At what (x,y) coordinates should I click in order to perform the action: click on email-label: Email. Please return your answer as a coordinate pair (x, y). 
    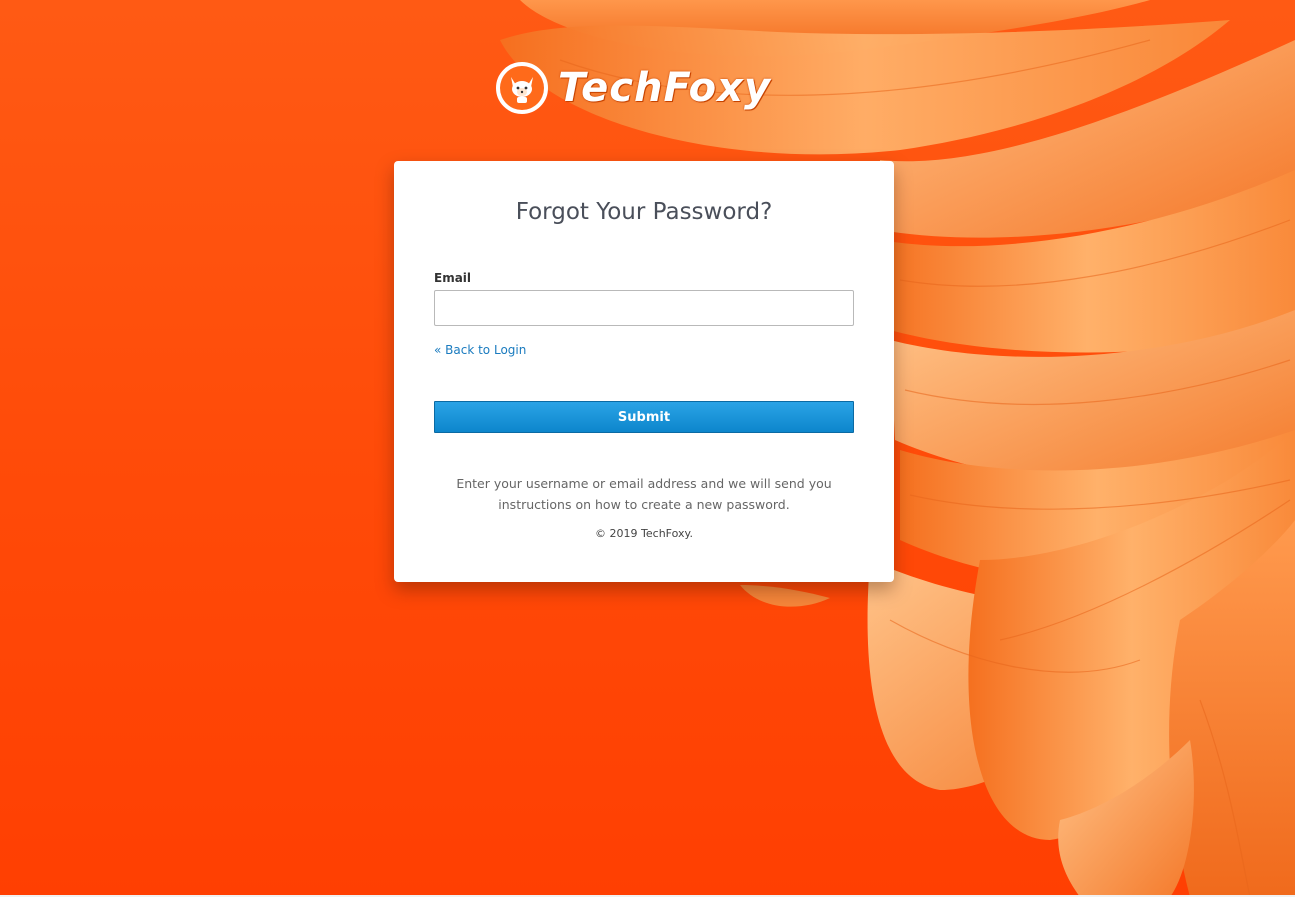
    Looking at the image, I should click on (453, 278).